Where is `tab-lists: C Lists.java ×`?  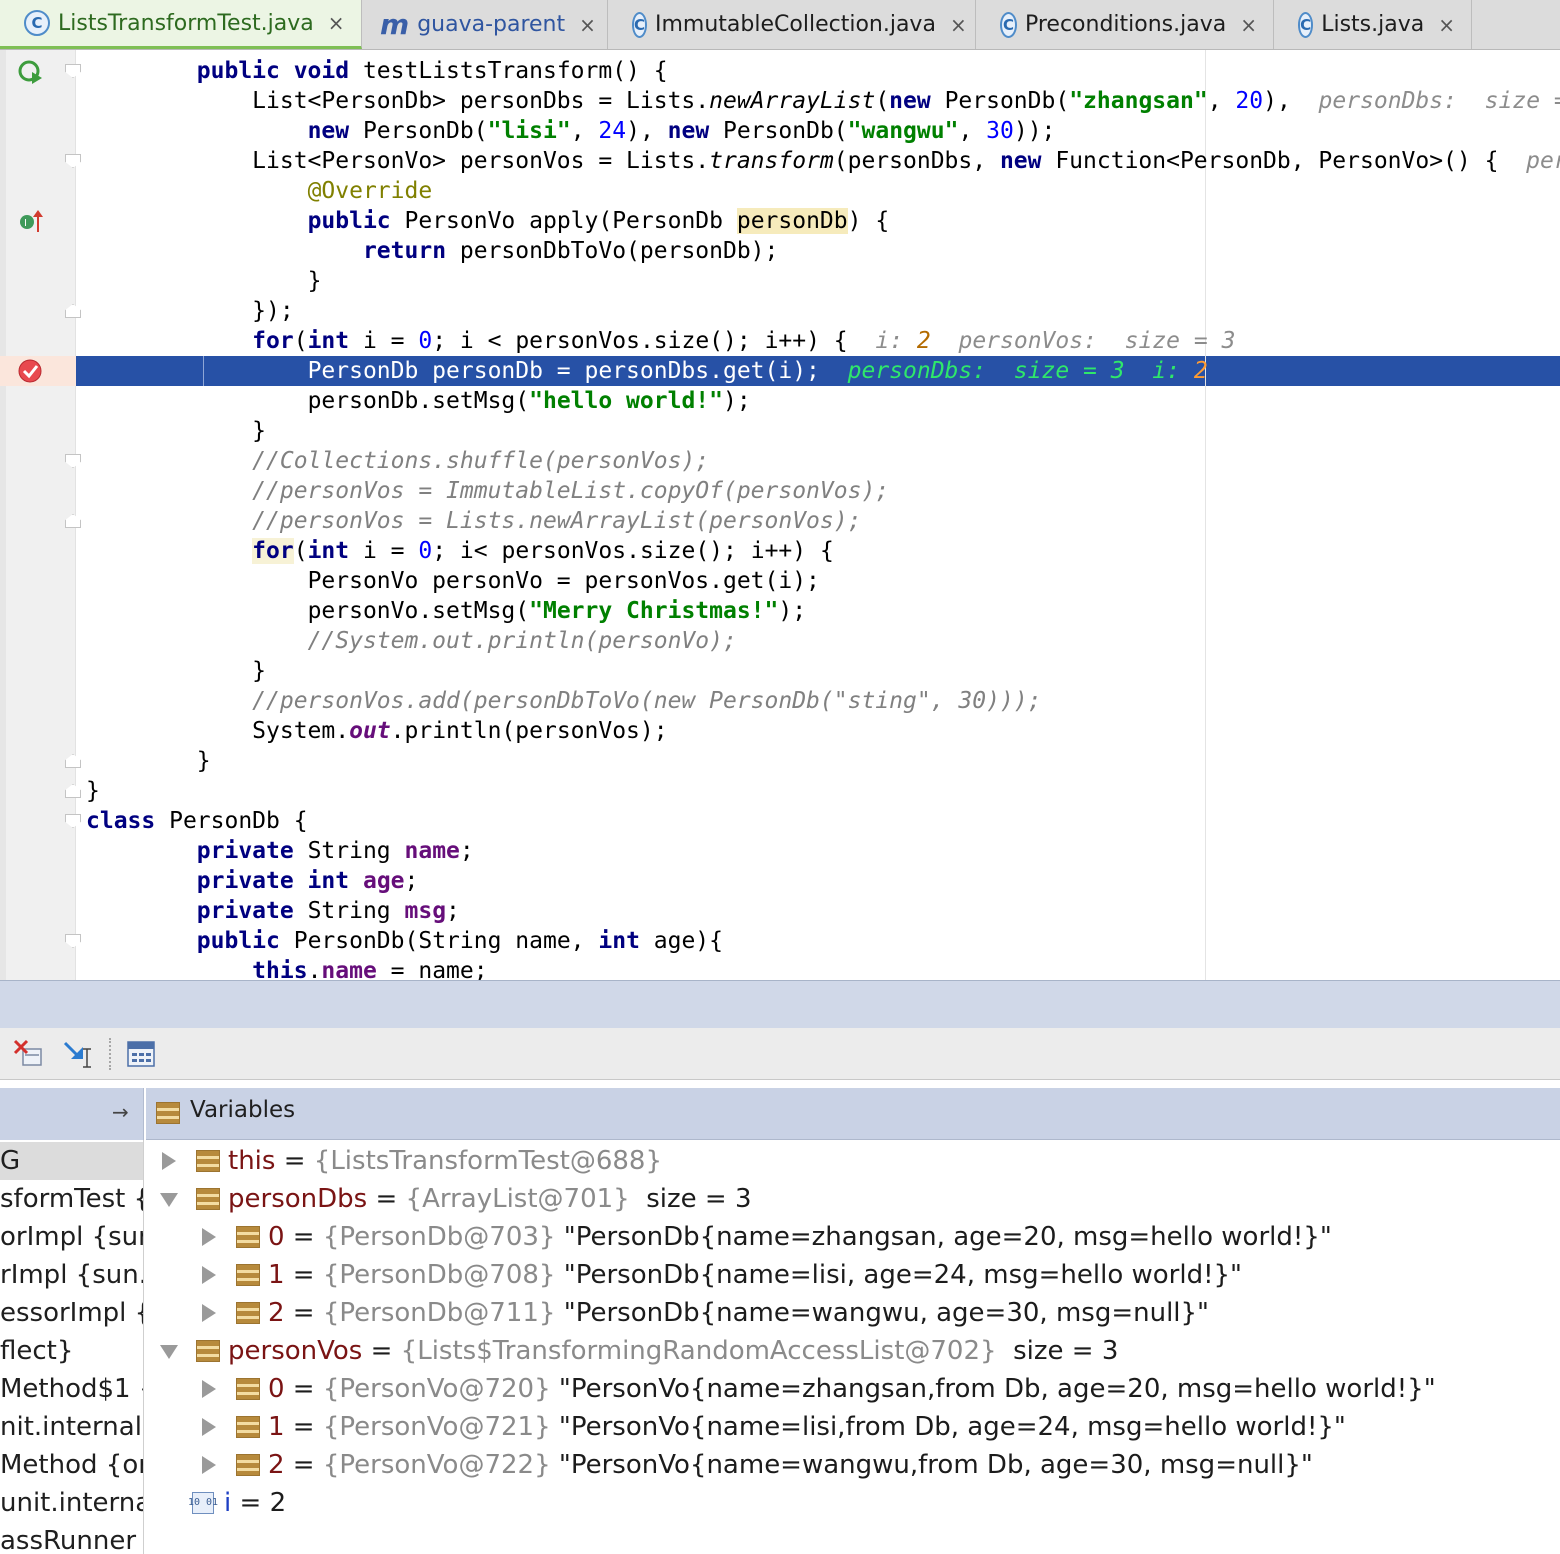
tab-lists: C Lists.java × is located at coordinates (1373, 24).